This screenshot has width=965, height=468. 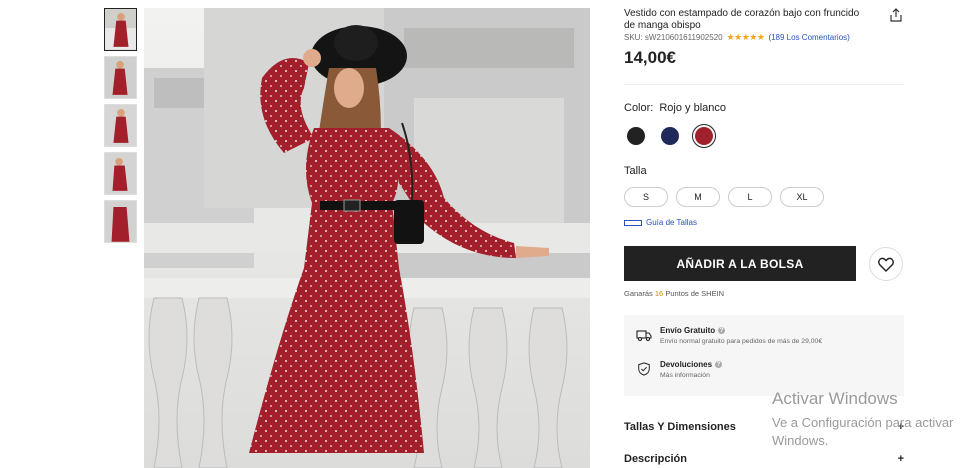 I want to click on swatch-navy-dot, so click(x=670, y=136).